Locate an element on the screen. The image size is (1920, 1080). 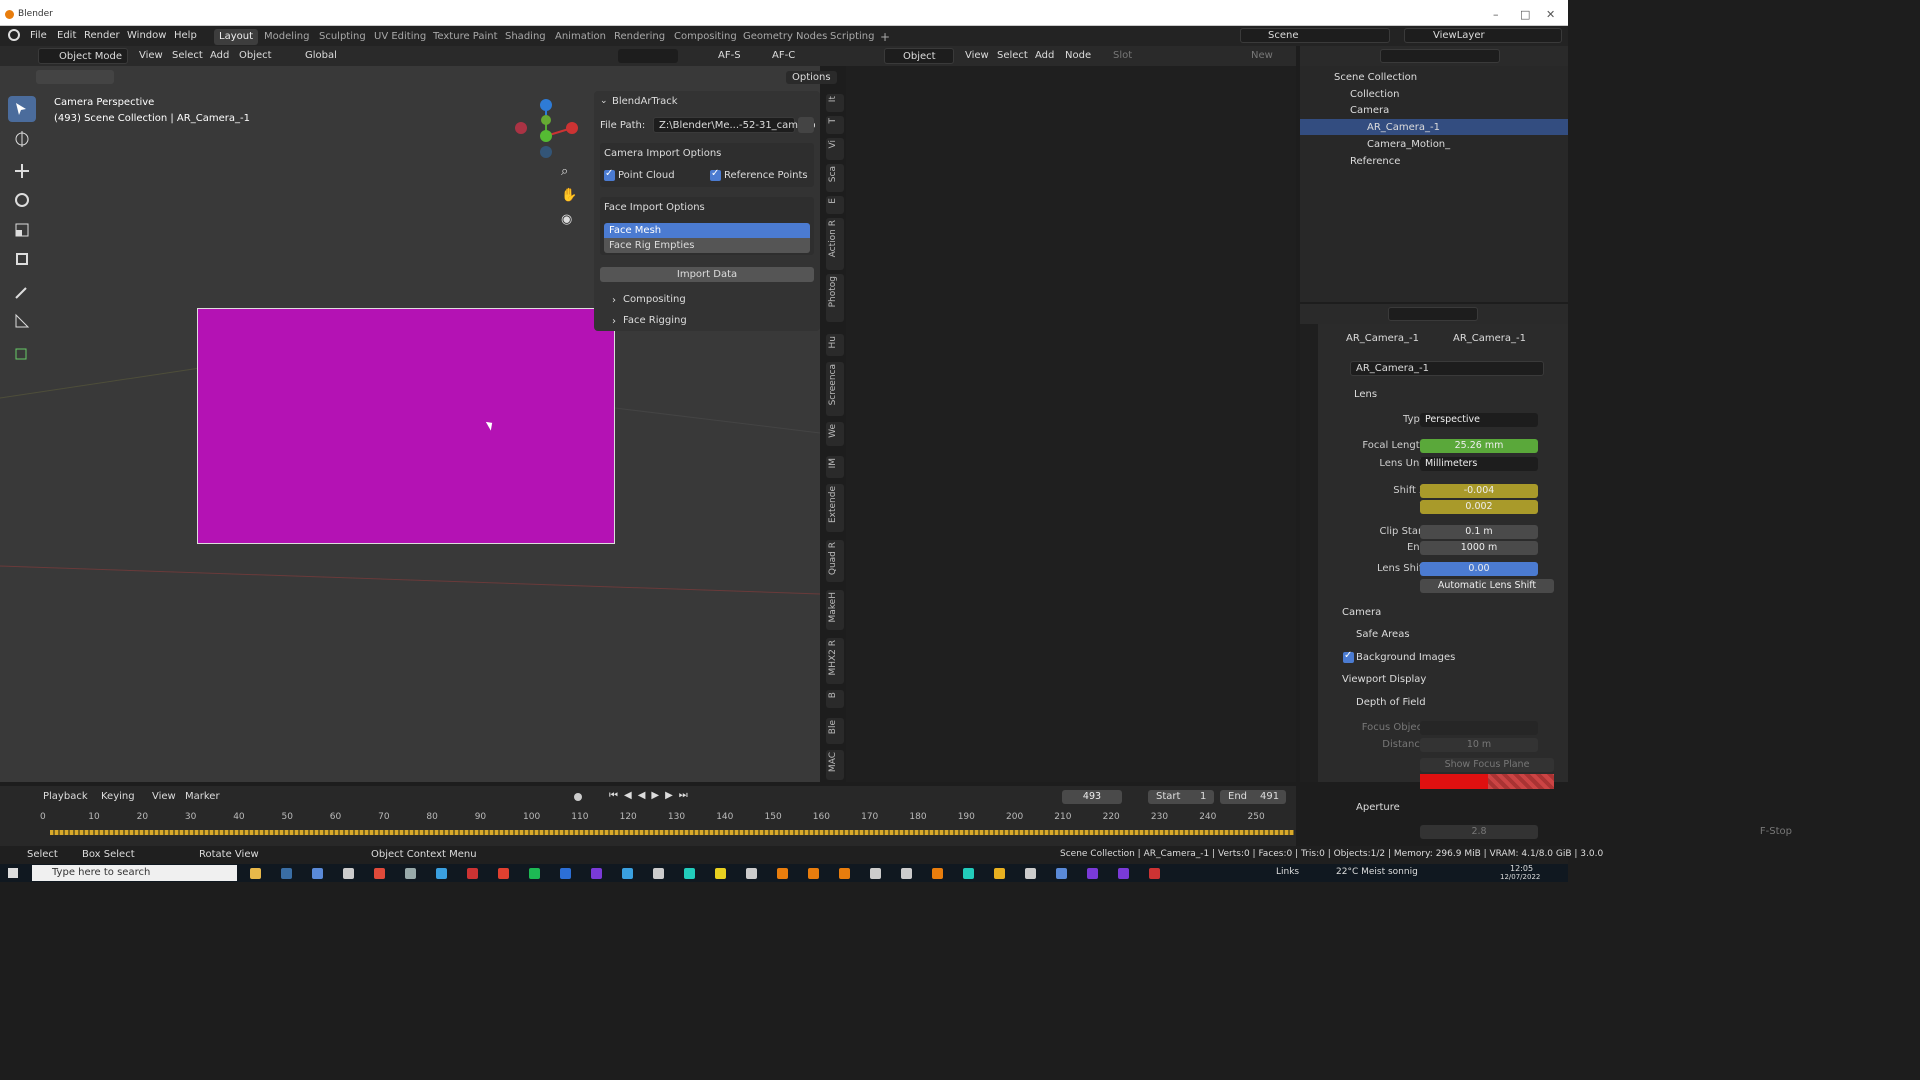
move-tool is located at coordinates (22, 171).